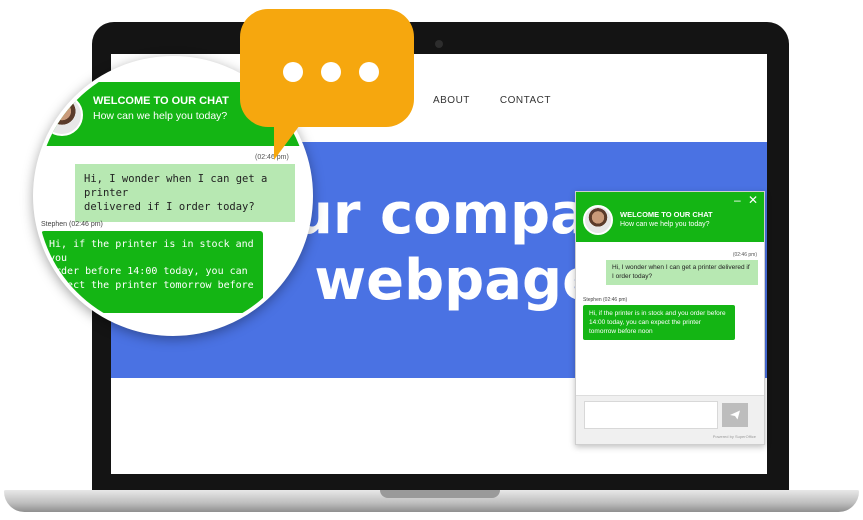 This screenshot has height=520, width=863. What do you see at coordinates (451, 100) in the screenshot?
I see `nav-about: ABOUT` at bounding box center [451, 100].